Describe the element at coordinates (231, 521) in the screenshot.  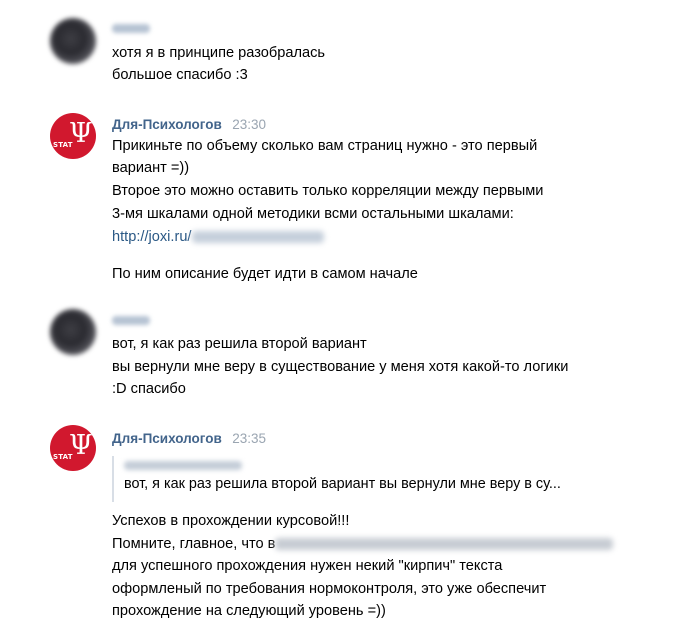
I see `message-text-line: Успехов в прохождении курсовой!!!` at that location.